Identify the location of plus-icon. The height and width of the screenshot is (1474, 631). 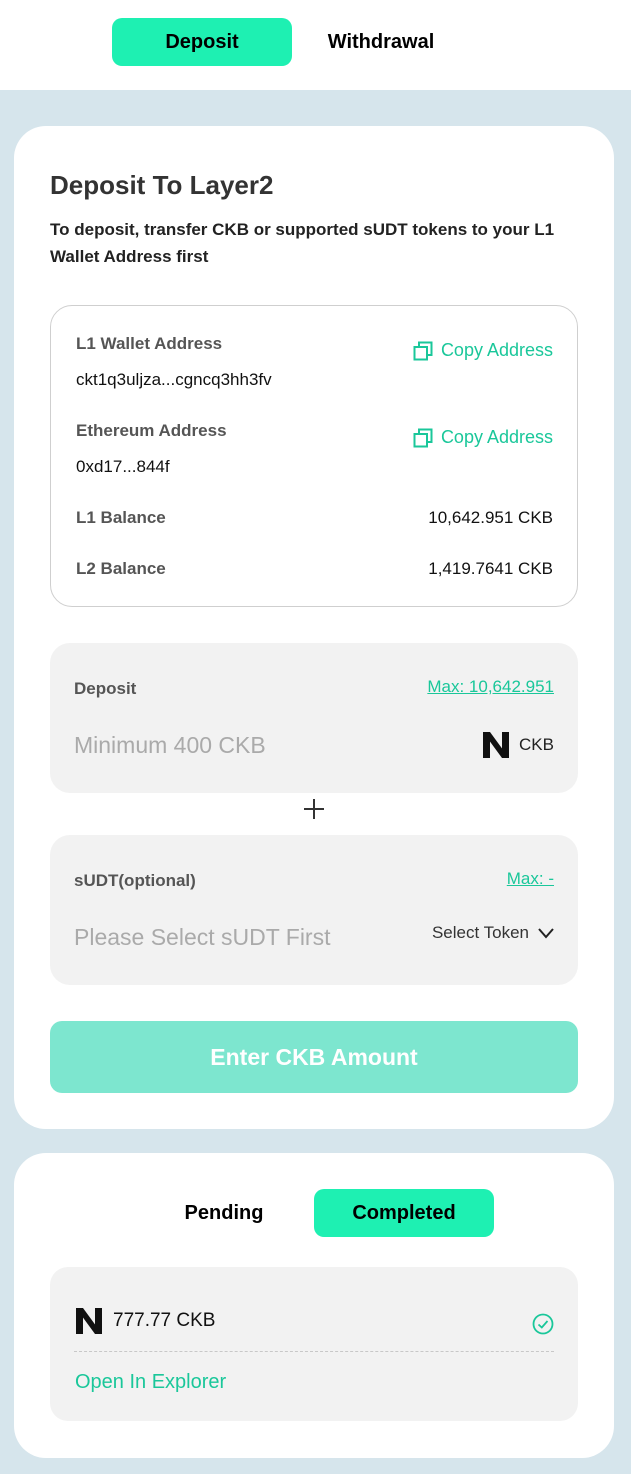
(314, 809).